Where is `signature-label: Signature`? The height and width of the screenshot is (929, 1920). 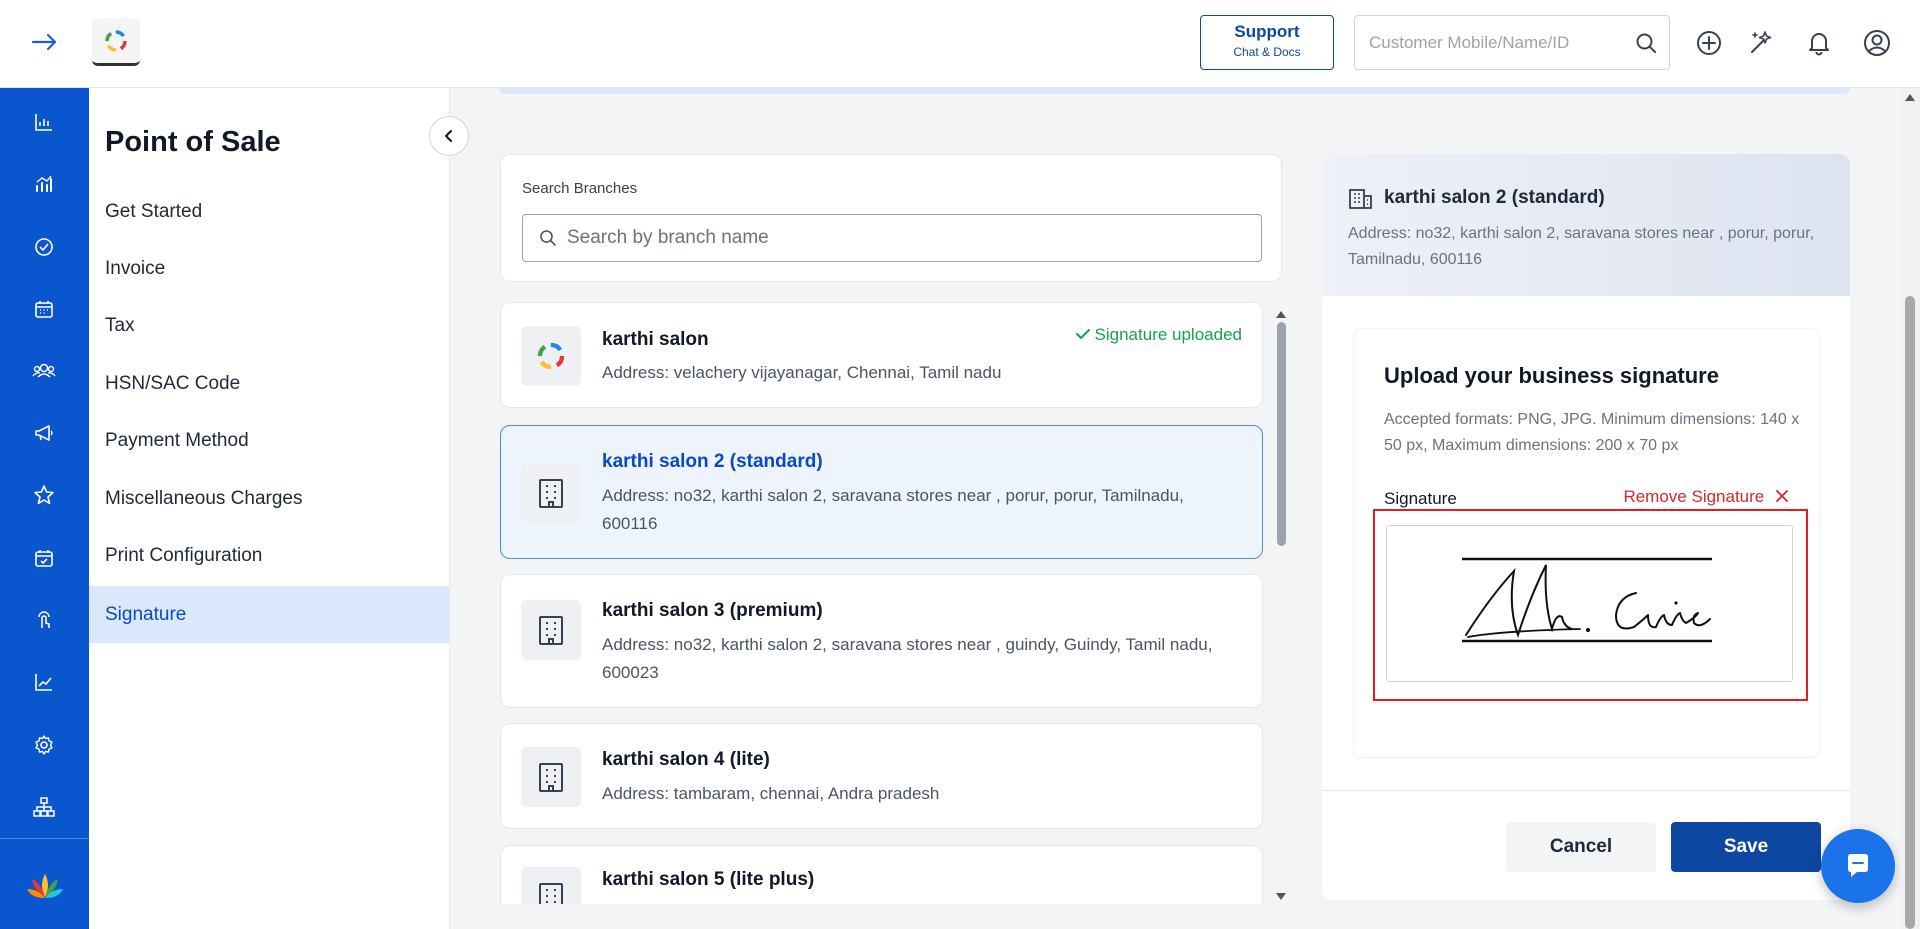
signature-label: Signature is located at coordinates (1420, 498).